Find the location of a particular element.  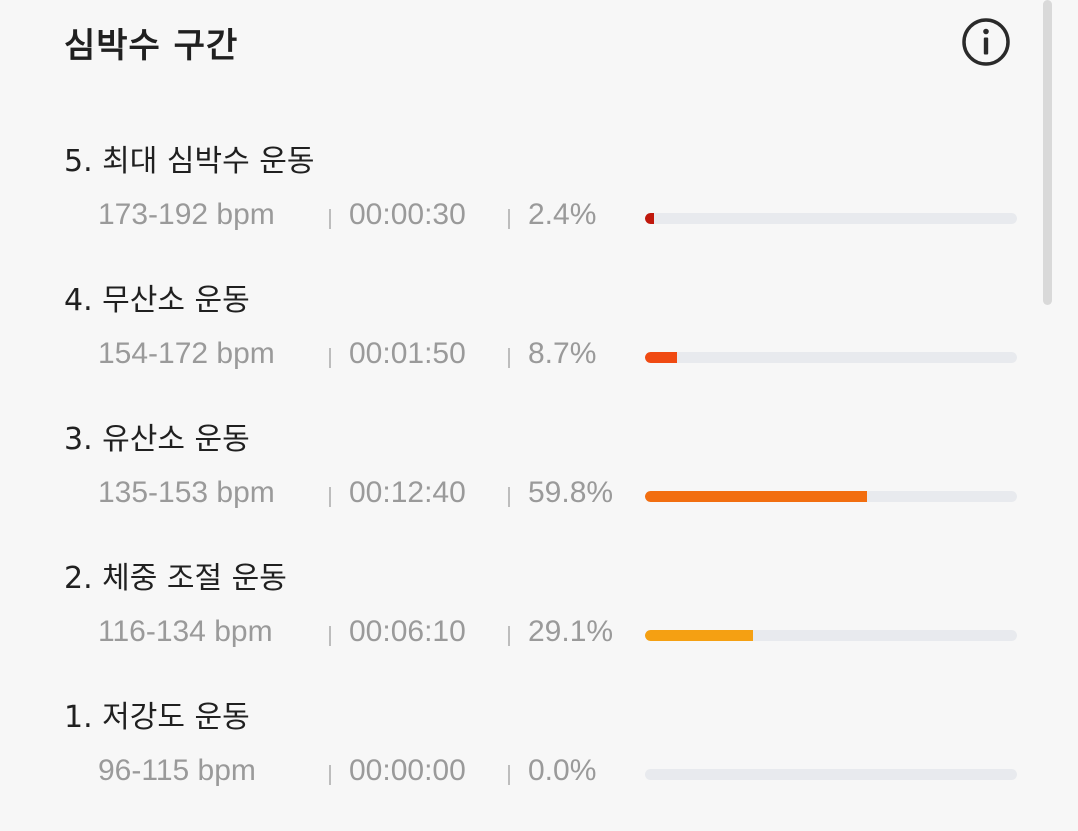

zone-duration: 00:06:10 is located at coordinates (407, 631).